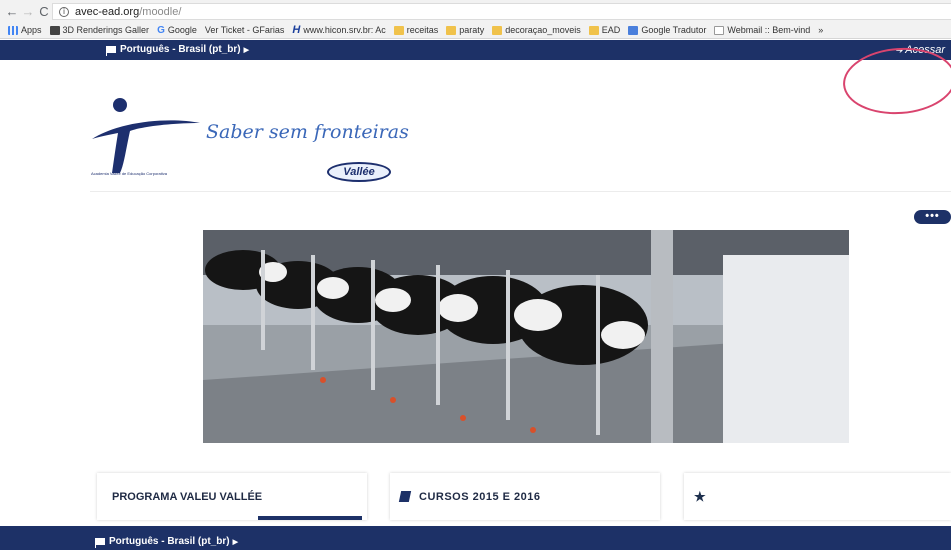  Describe the element at coordinates (12, 11) in the screenshot. I see `back-icon: ←` at that location.